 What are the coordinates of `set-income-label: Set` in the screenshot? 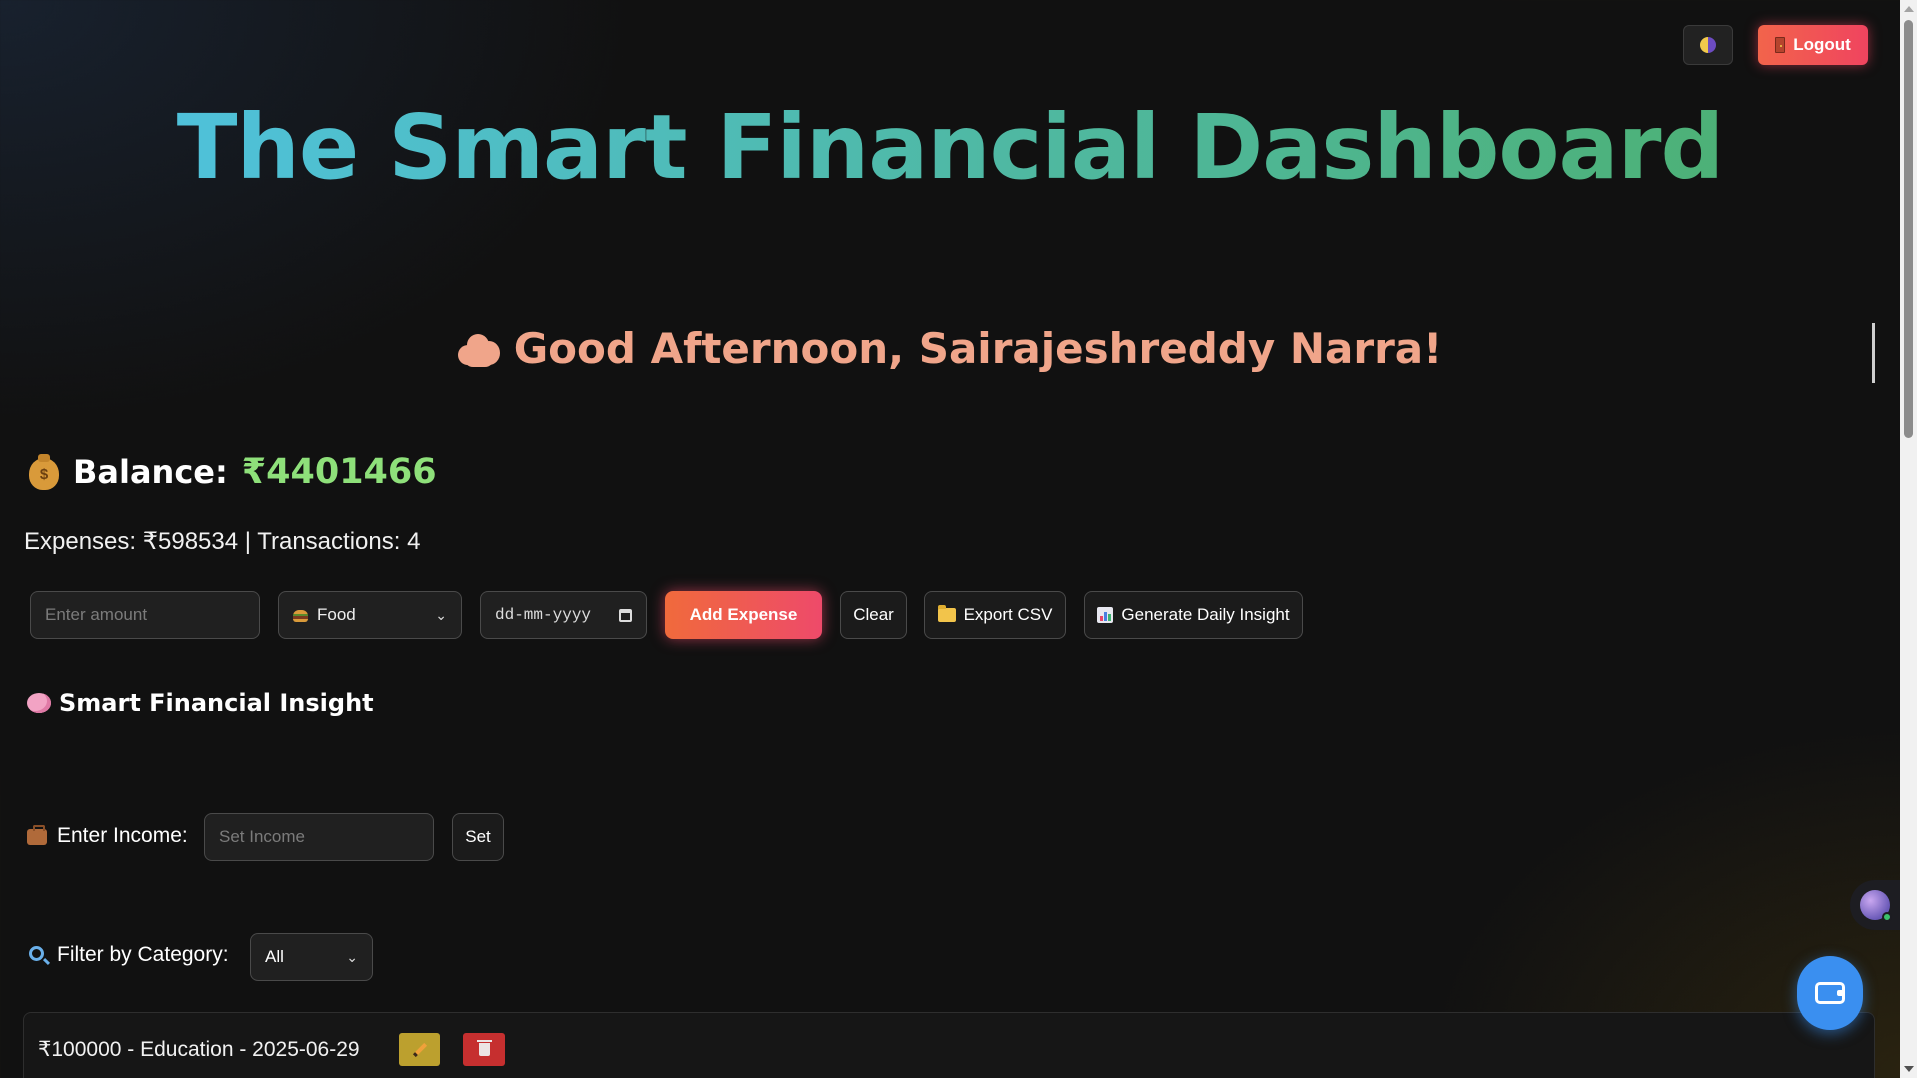 It's located at (478, 836).